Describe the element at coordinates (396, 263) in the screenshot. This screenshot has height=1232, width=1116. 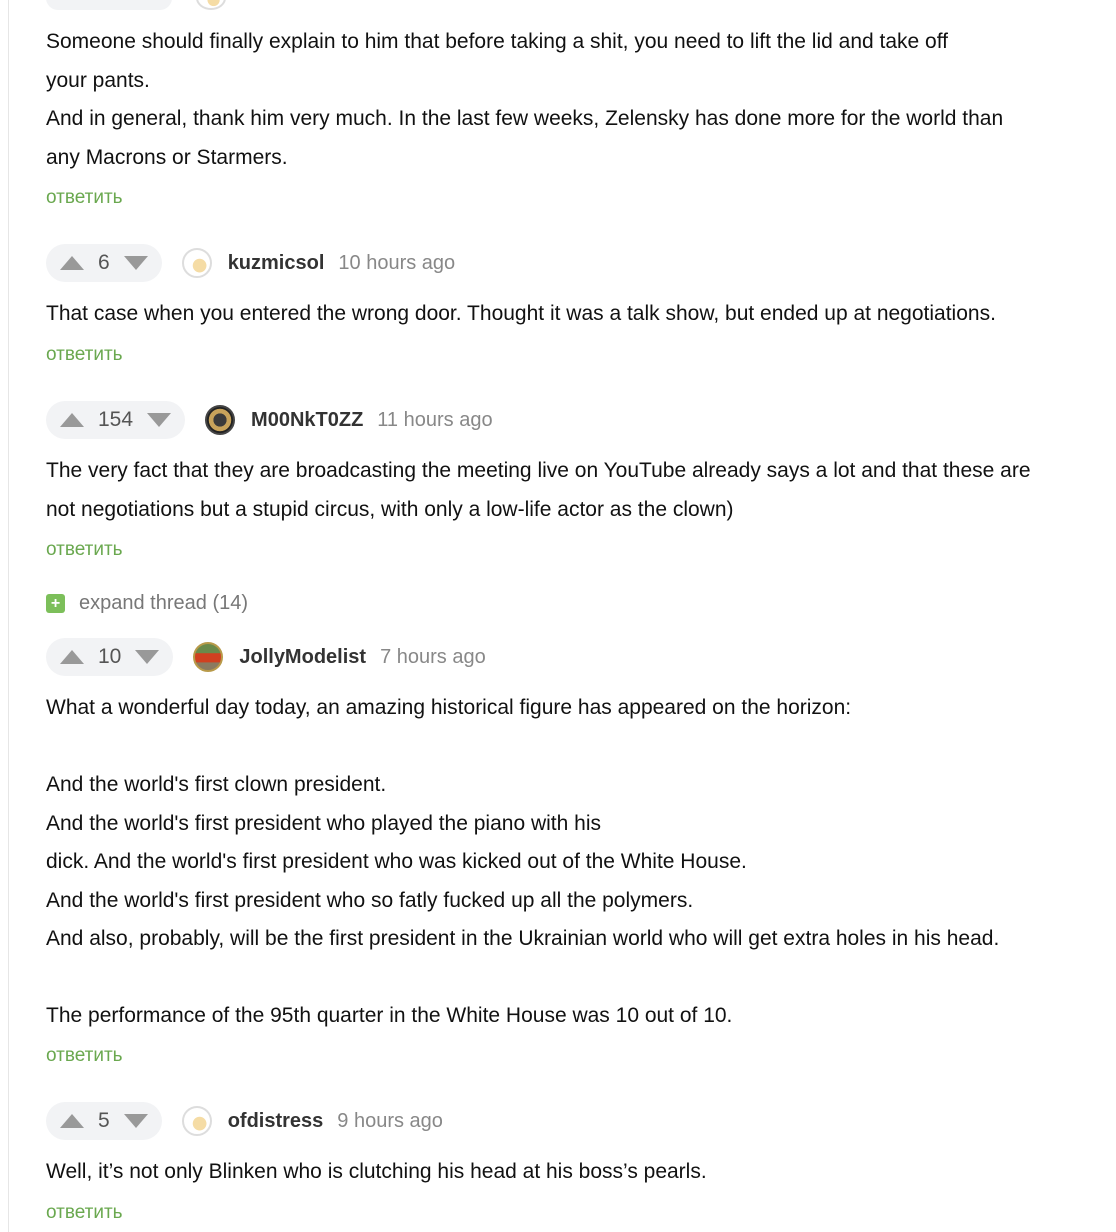
I see `timestamp: 10 hours ago` at that location.